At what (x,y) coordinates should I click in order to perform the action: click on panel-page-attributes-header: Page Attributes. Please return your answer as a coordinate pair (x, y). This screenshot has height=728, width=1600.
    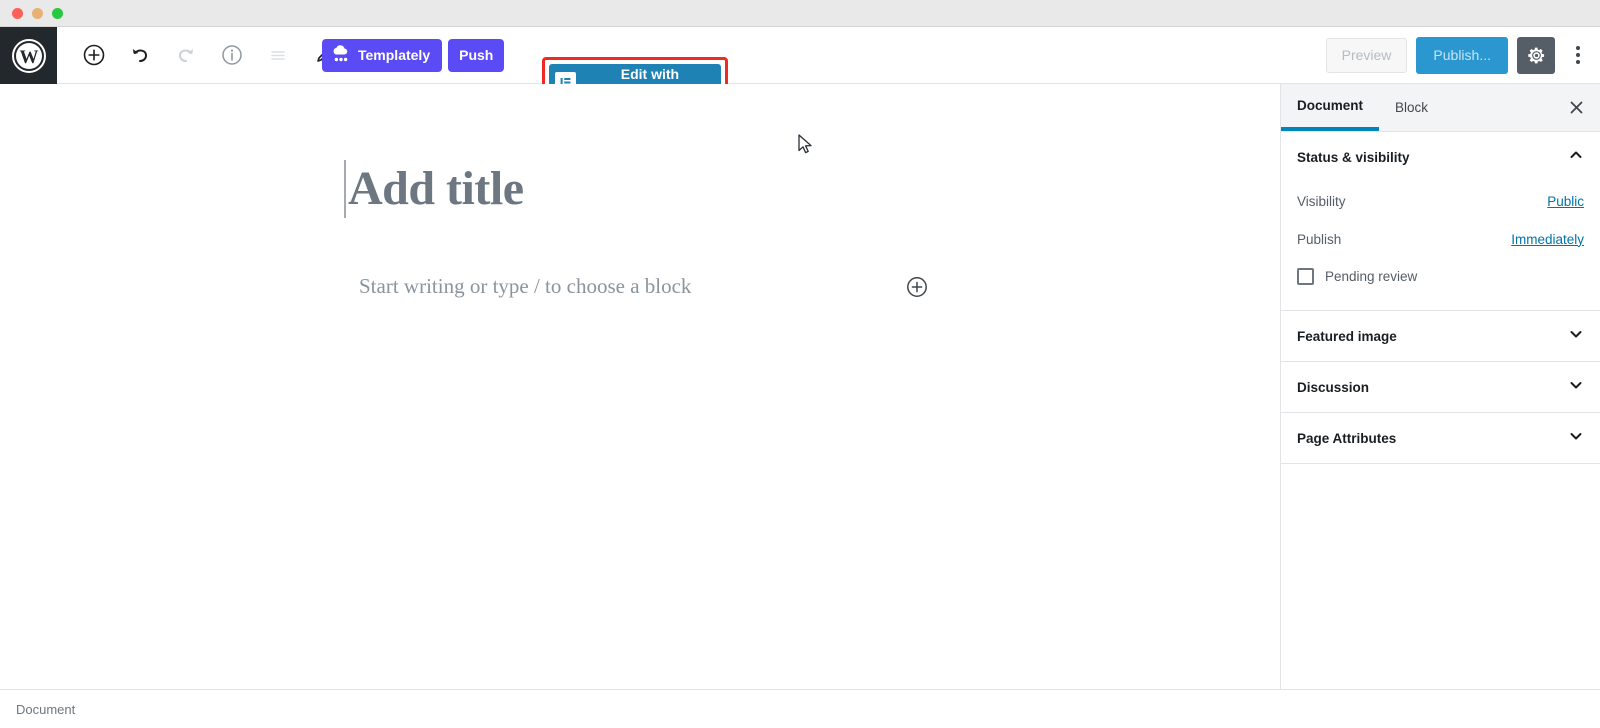
    Looking at the image, I should click on (1440, 438).